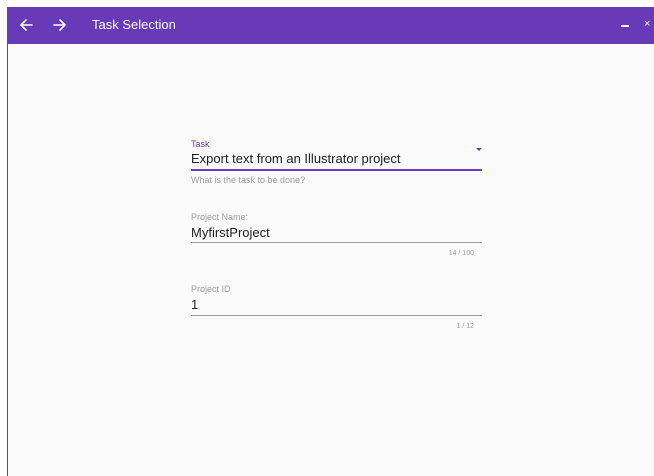  What do you see at coordinates (194, 305) in the screenshot?
I see `project-id-input: 1` at bounding box center [194, 305].